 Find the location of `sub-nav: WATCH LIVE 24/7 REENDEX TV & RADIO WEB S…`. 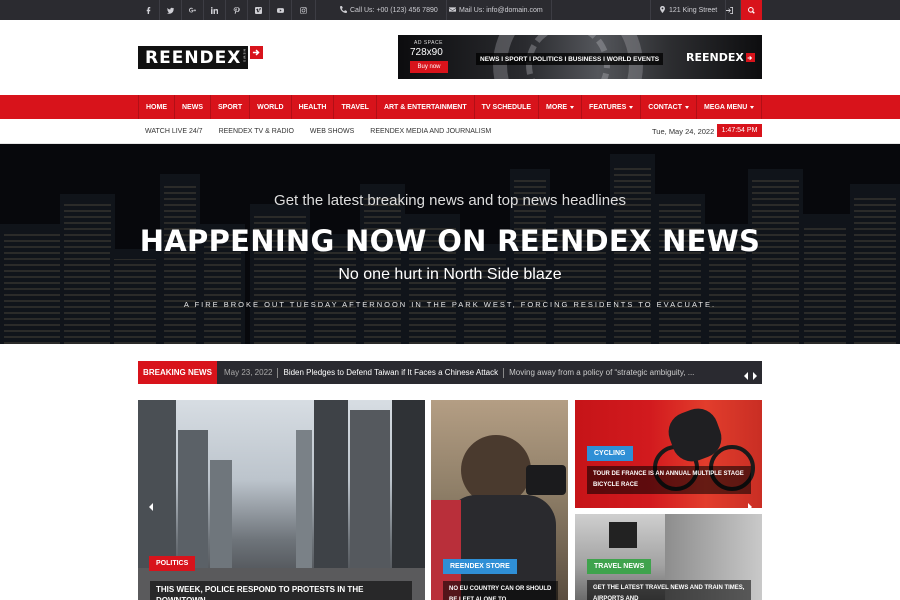

sub-nav: WATCH LIVE 24/7 REENDEX TV & RADIO WEB S… is located at coordinates (450, 131).